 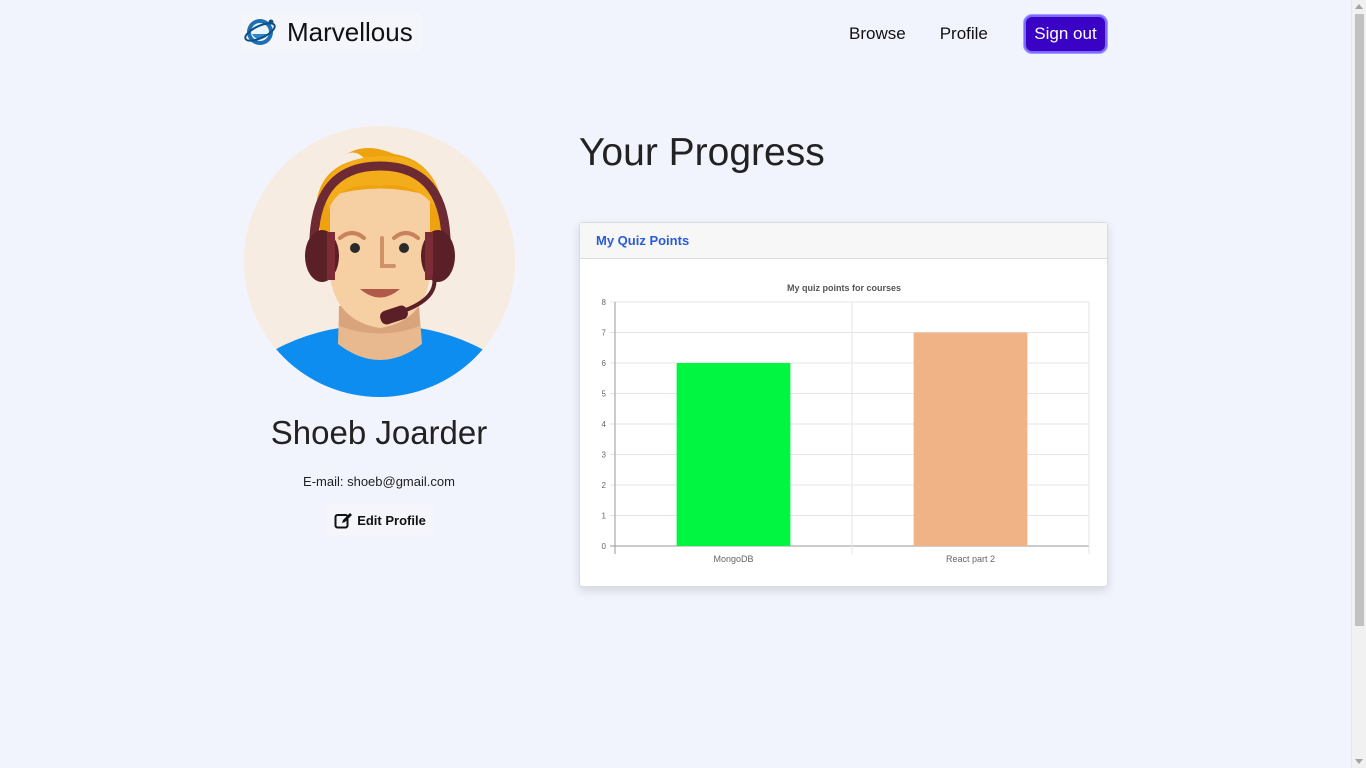 I want to click on nav-links: Browse Profile, so click(x=918, y=34).